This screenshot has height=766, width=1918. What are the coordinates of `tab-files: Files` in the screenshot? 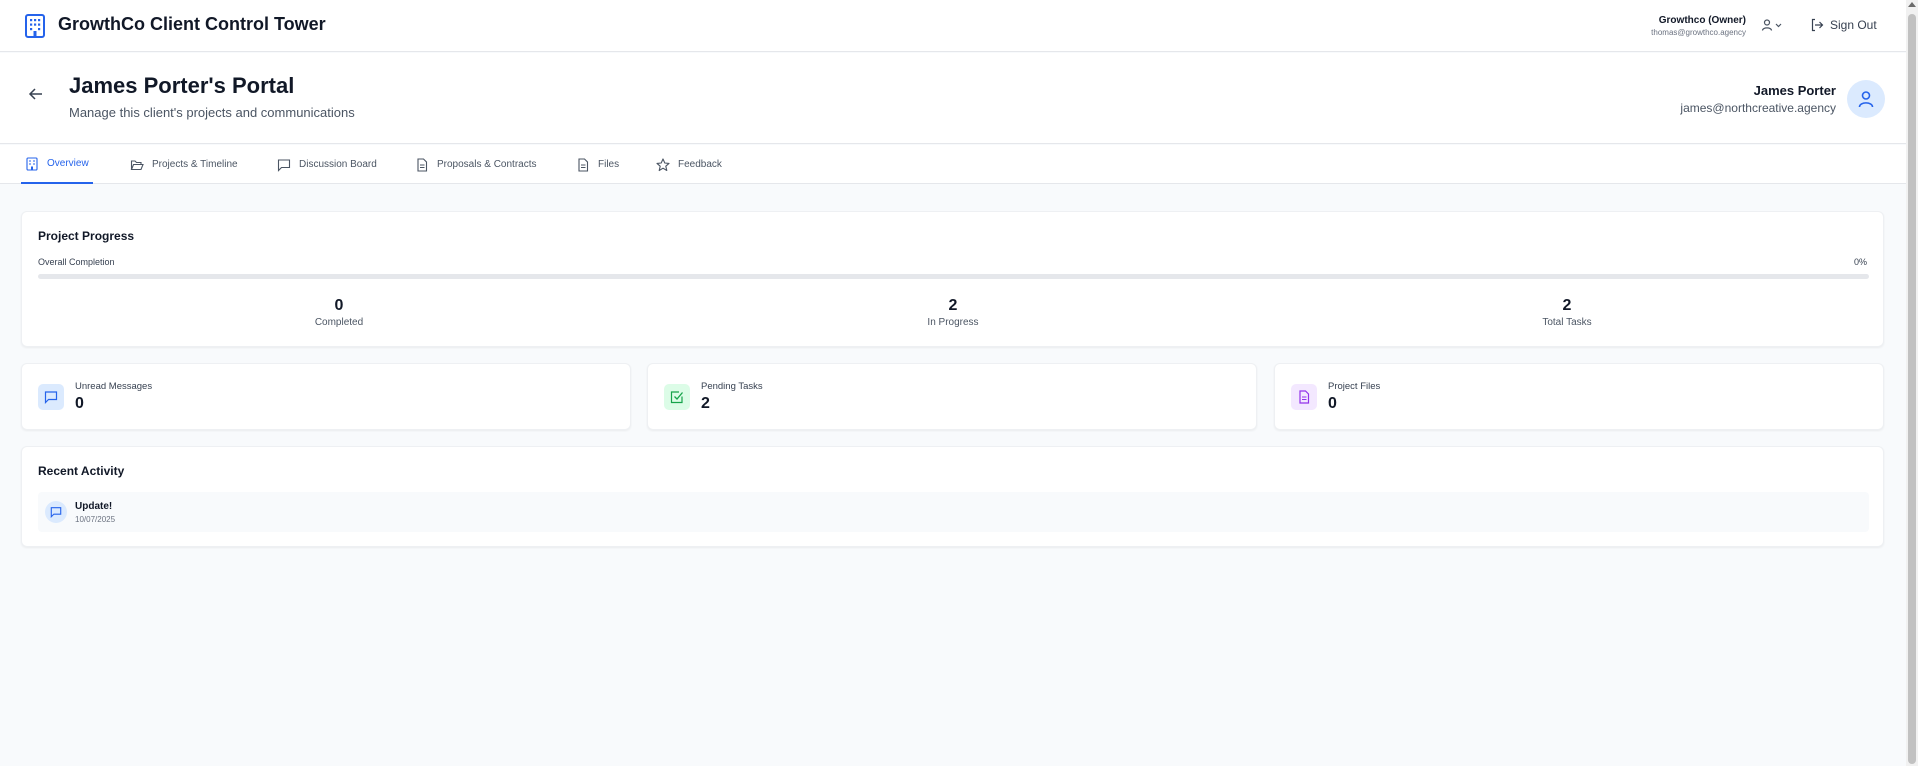 It's located at (597, 164).